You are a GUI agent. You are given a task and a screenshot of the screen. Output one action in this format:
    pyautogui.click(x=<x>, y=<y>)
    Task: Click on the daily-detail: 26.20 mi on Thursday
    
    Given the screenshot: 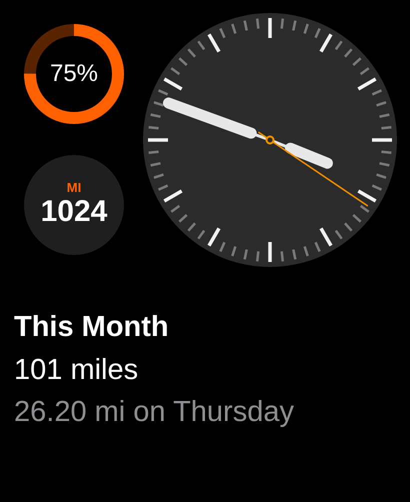 What is the action you would take?
    pyautogui.click(x=154, y=412)
    